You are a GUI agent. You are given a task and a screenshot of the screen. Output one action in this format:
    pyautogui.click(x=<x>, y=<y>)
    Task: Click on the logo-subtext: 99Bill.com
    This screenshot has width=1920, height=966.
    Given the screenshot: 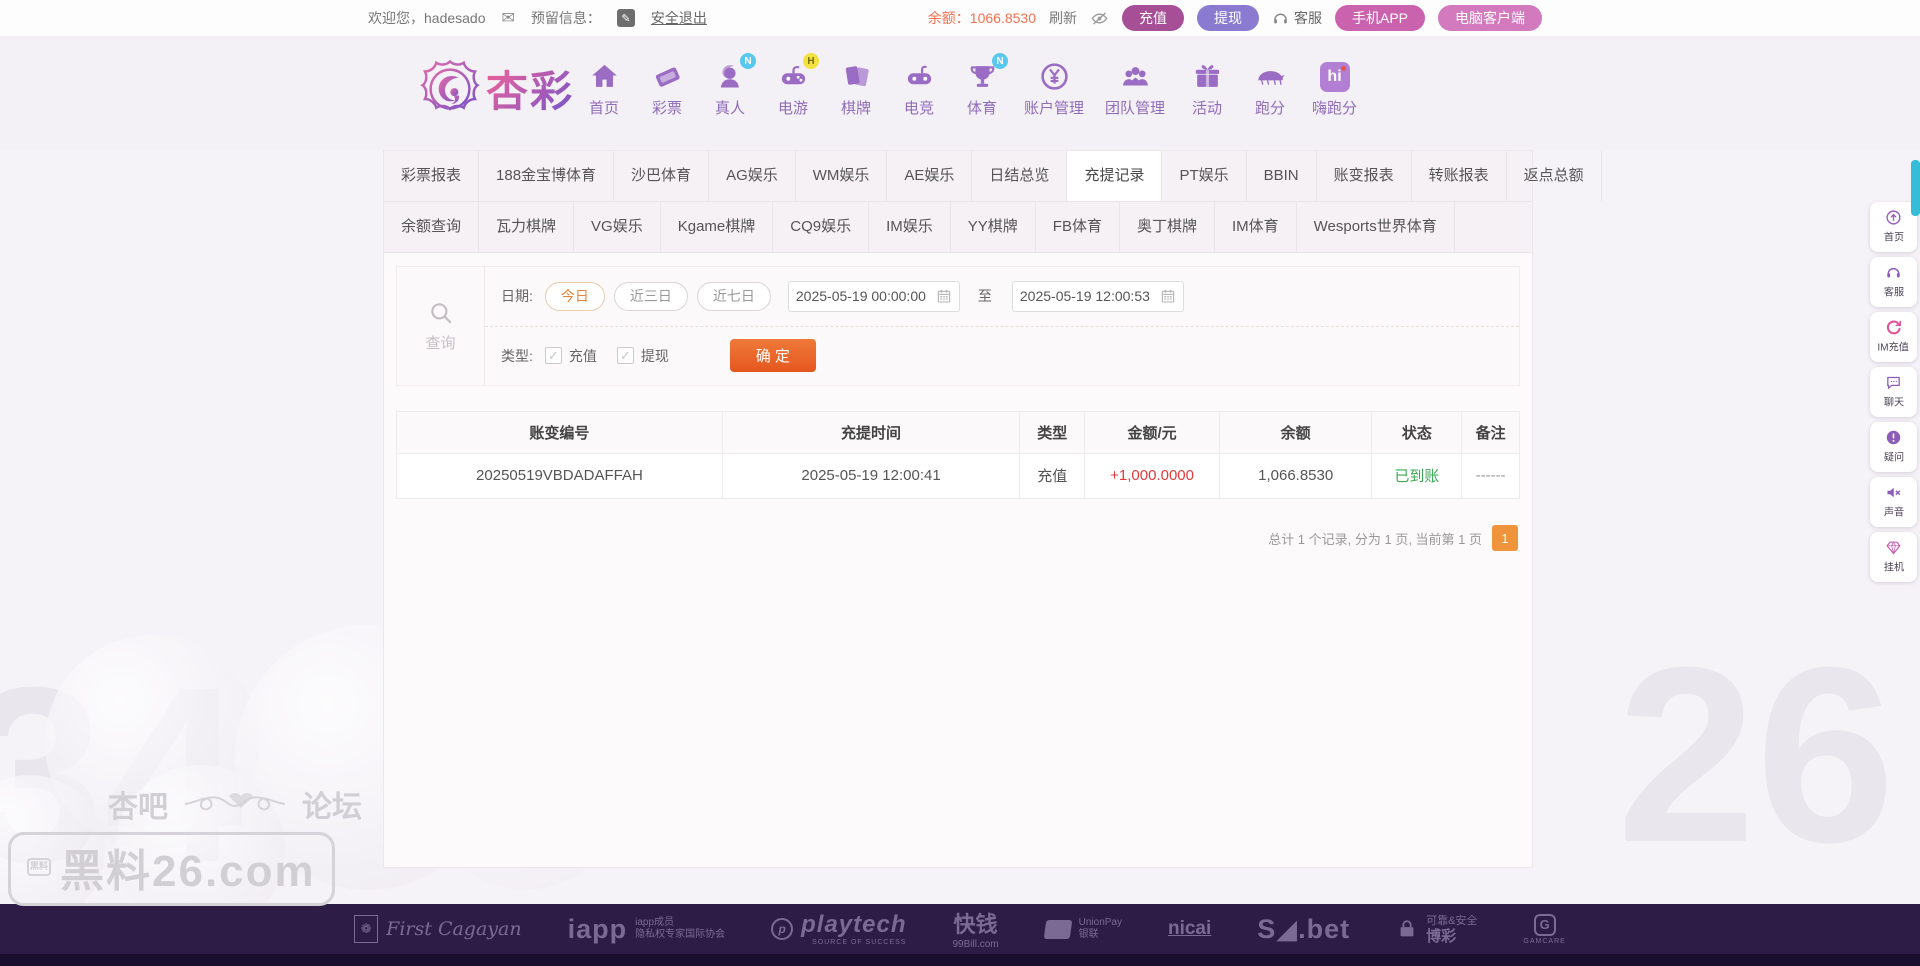 What is the action you would take?
    pyautogui.click(x=975, y=944)
    